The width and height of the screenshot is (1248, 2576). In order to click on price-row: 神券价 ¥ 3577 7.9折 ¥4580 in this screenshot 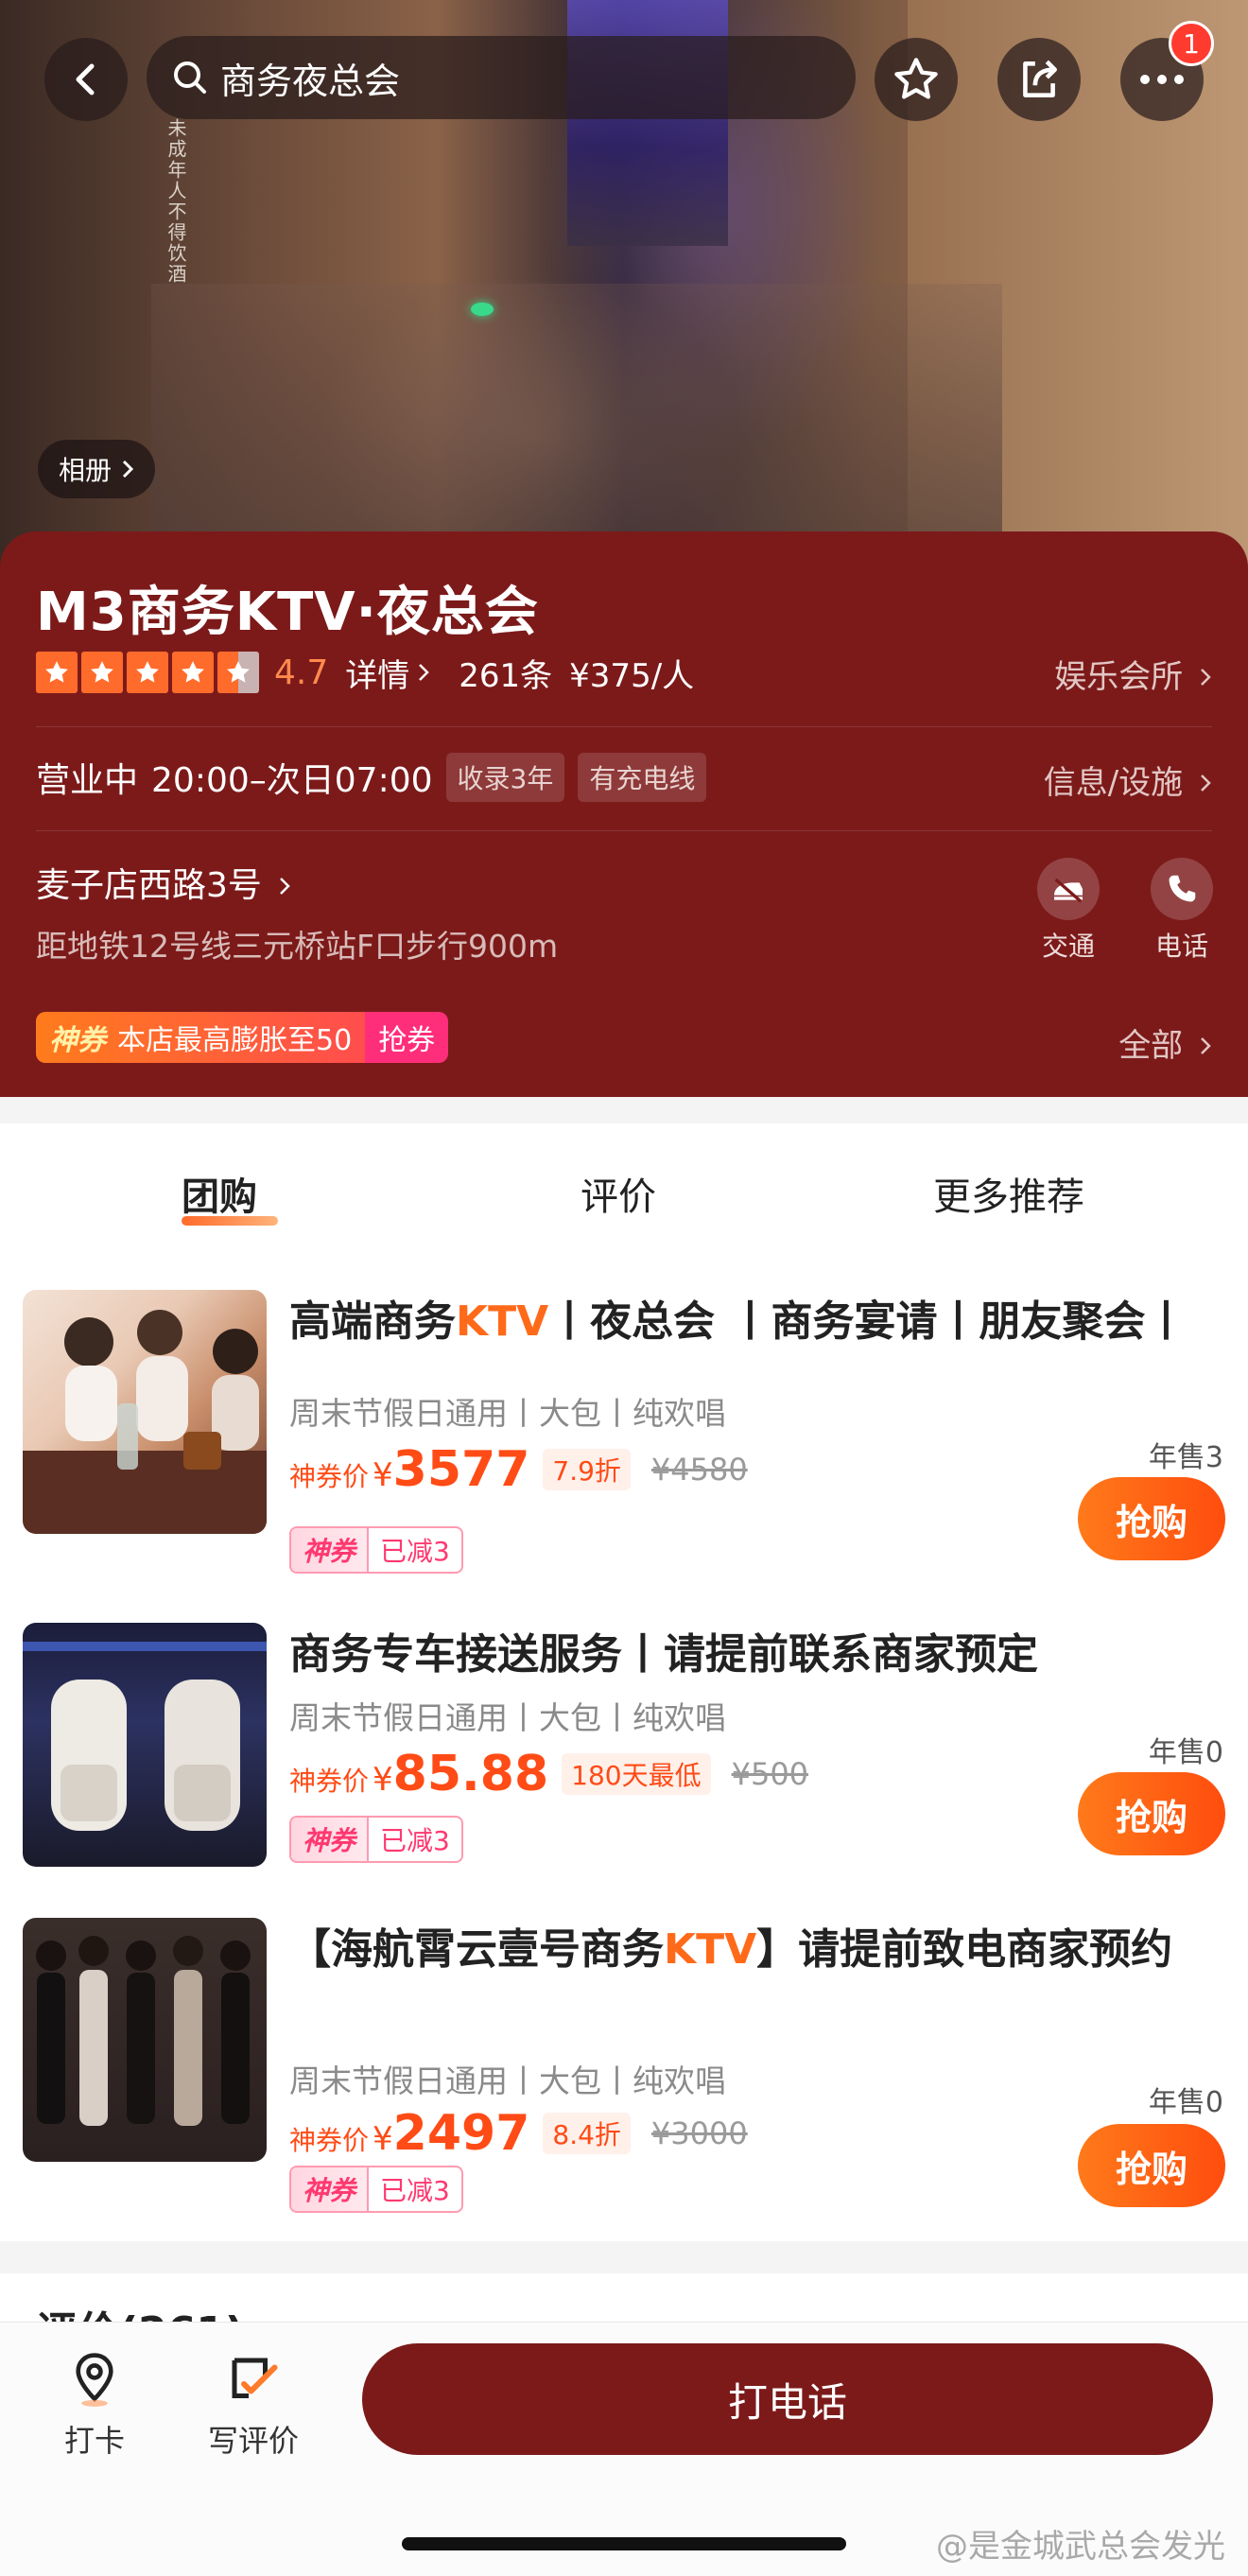, I will do `click(518, 1469)`.